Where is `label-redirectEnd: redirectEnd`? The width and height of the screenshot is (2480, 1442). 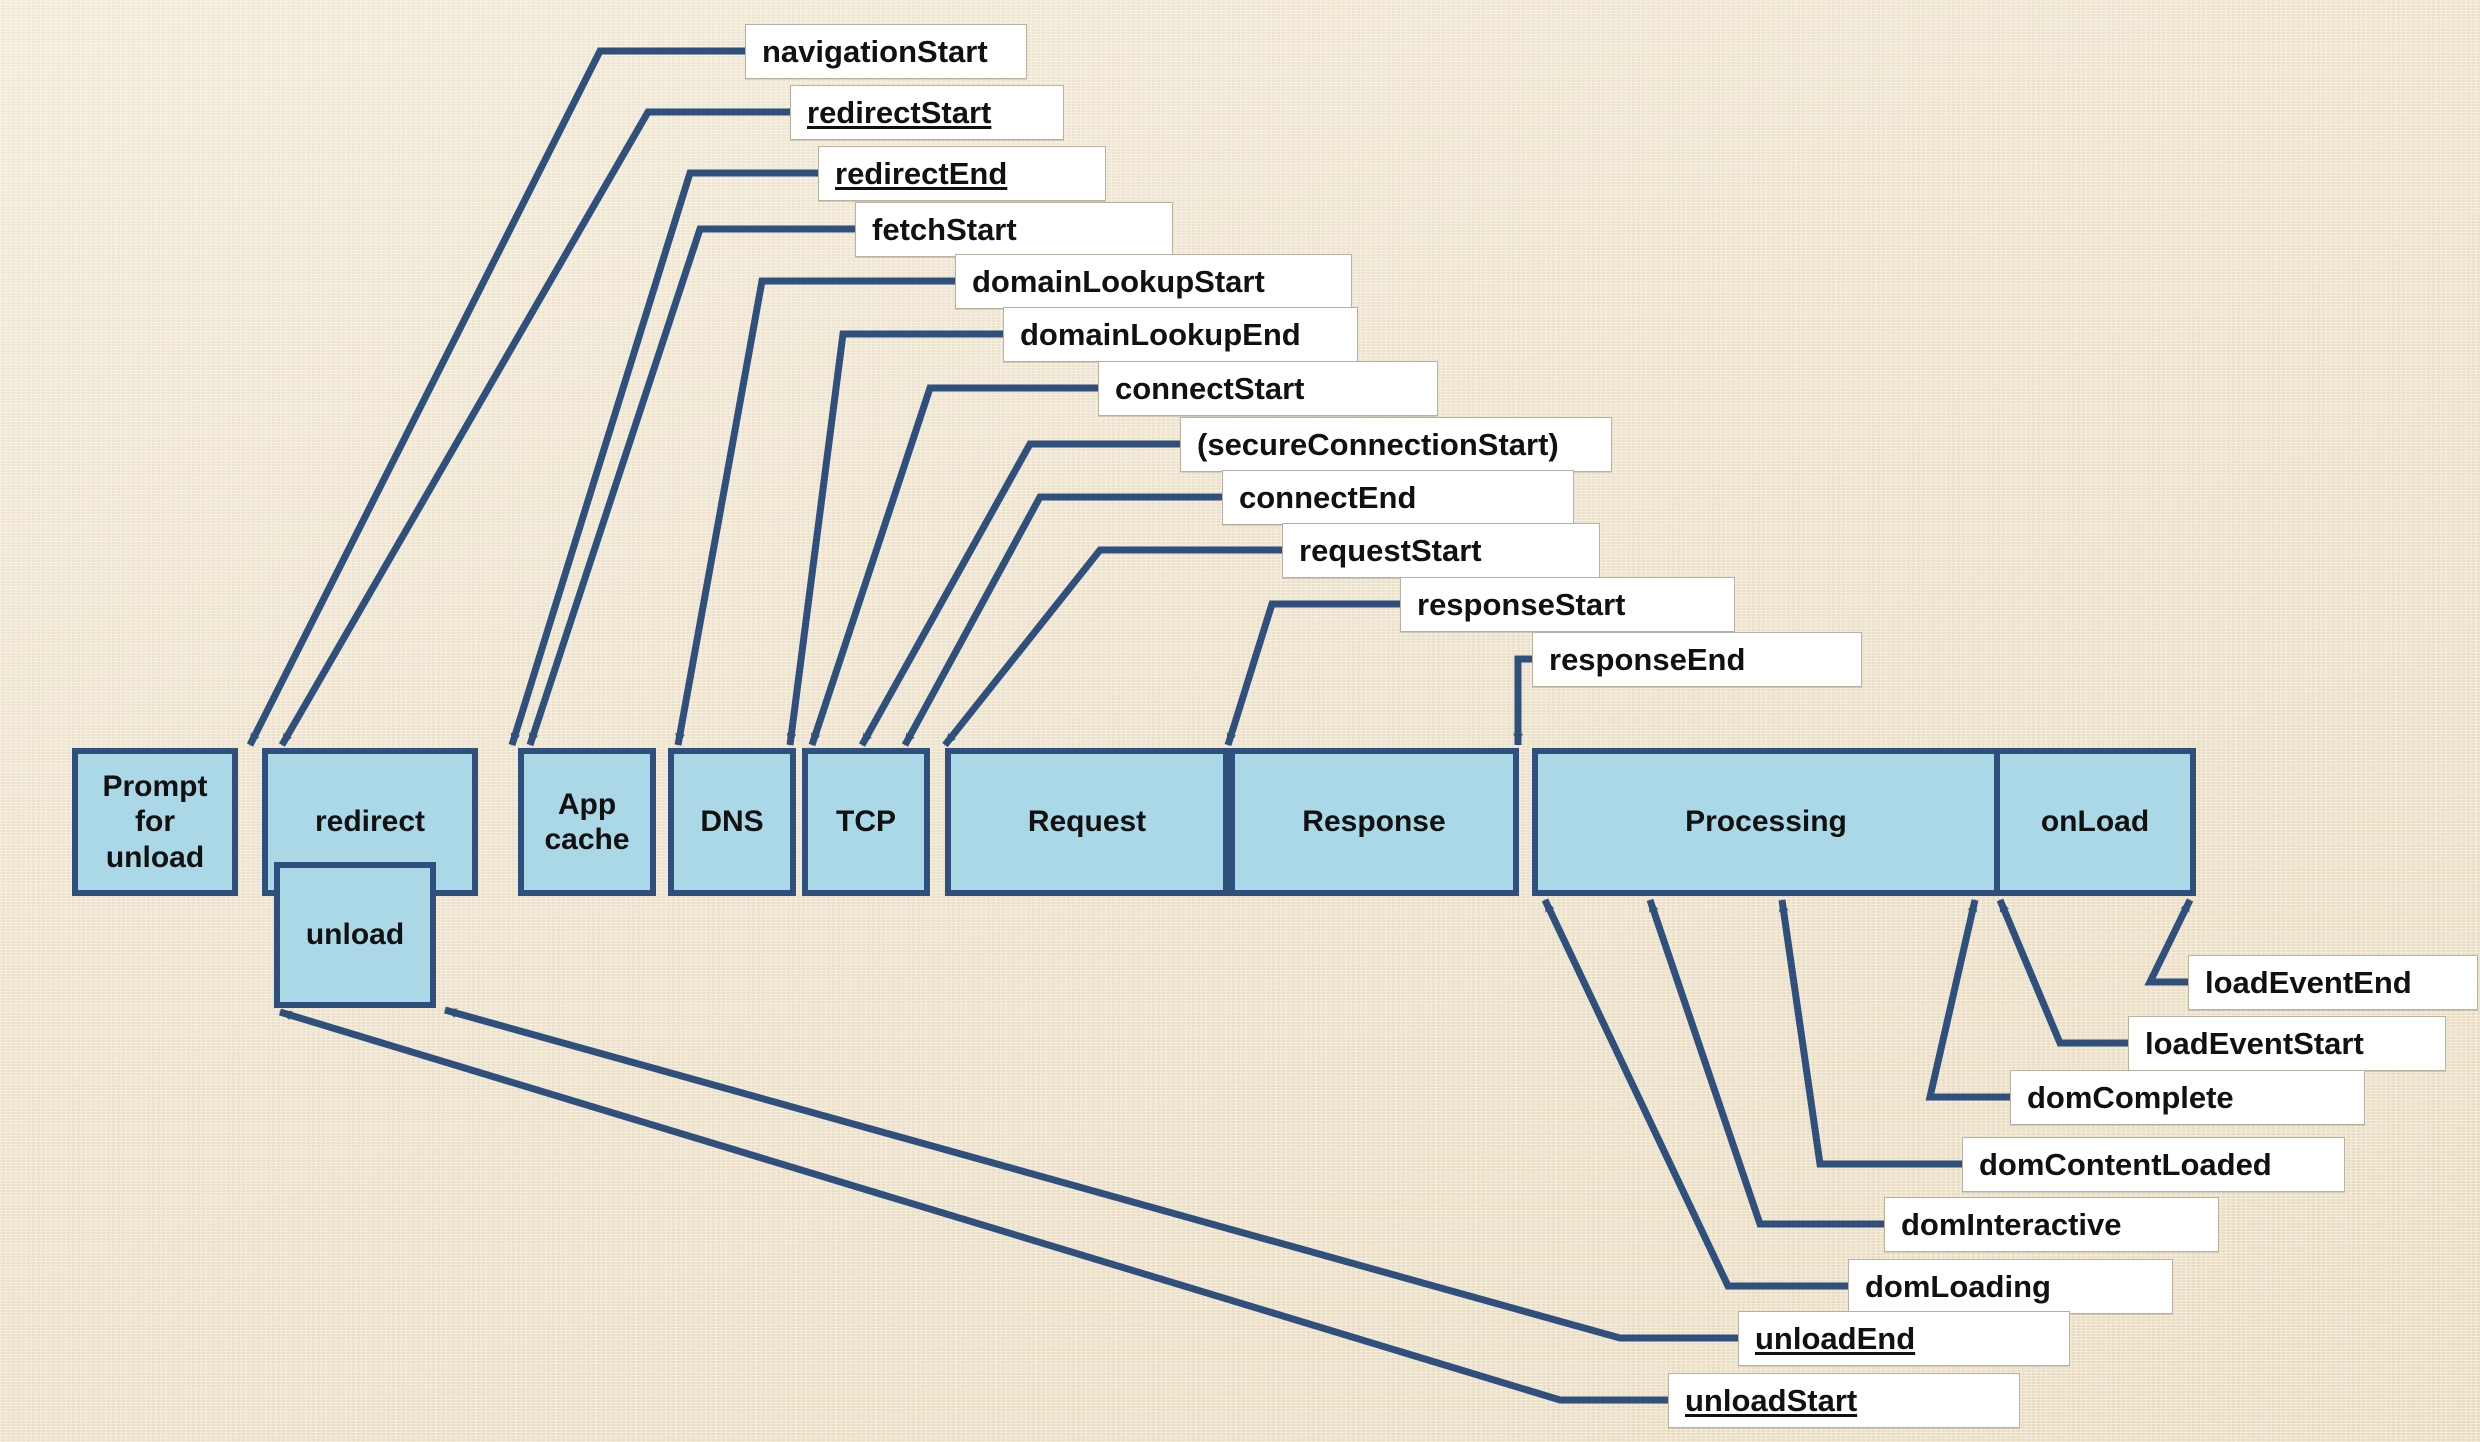
label-redirectEnd: redirectEnd is located at coordinates (962, 173).